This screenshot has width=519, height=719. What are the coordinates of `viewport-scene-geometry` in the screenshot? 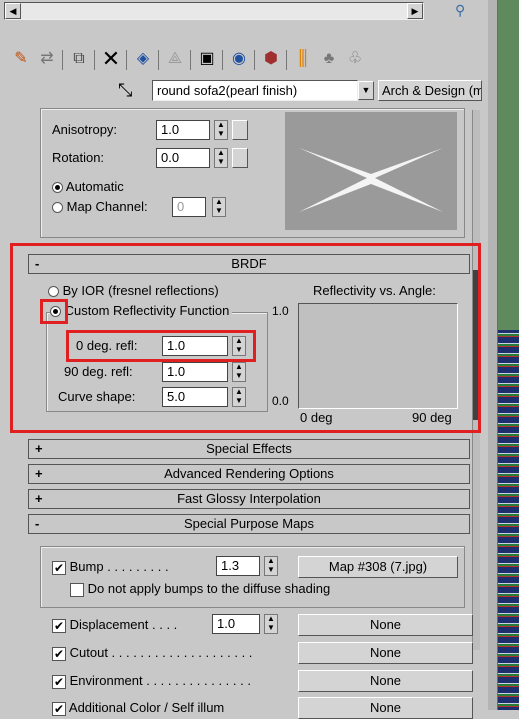 It's located at (508, 520).